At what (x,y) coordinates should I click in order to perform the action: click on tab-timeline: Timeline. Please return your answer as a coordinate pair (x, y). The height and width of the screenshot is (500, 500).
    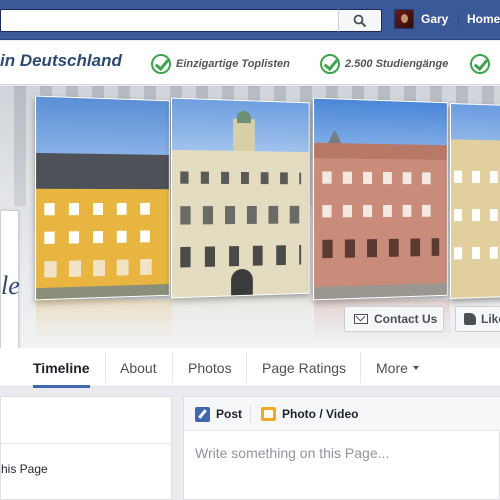
    Looking at the image, I should click on (61, 368).